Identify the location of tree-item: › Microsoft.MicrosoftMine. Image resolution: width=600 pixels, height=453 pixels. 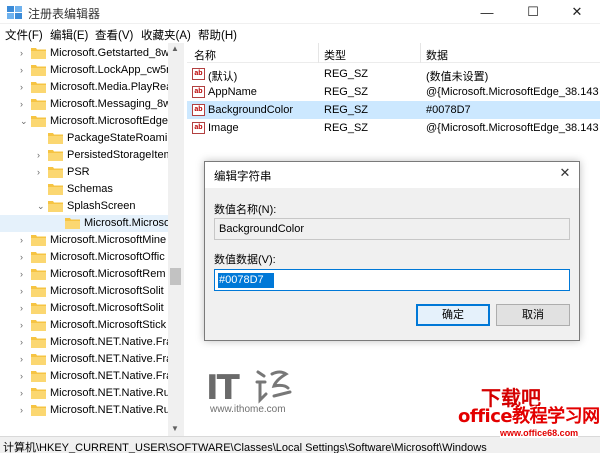
(84, 240).